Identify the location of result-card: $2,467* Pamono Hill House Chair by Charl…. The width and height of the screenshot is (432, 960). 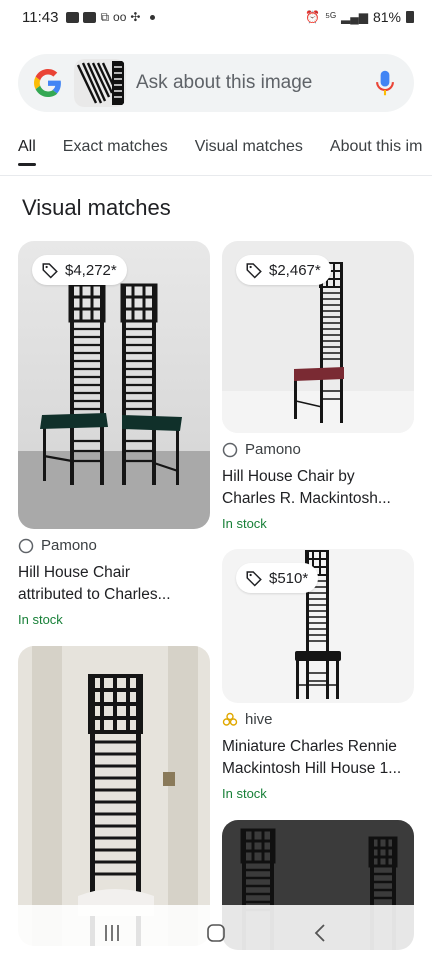
(318, 386).